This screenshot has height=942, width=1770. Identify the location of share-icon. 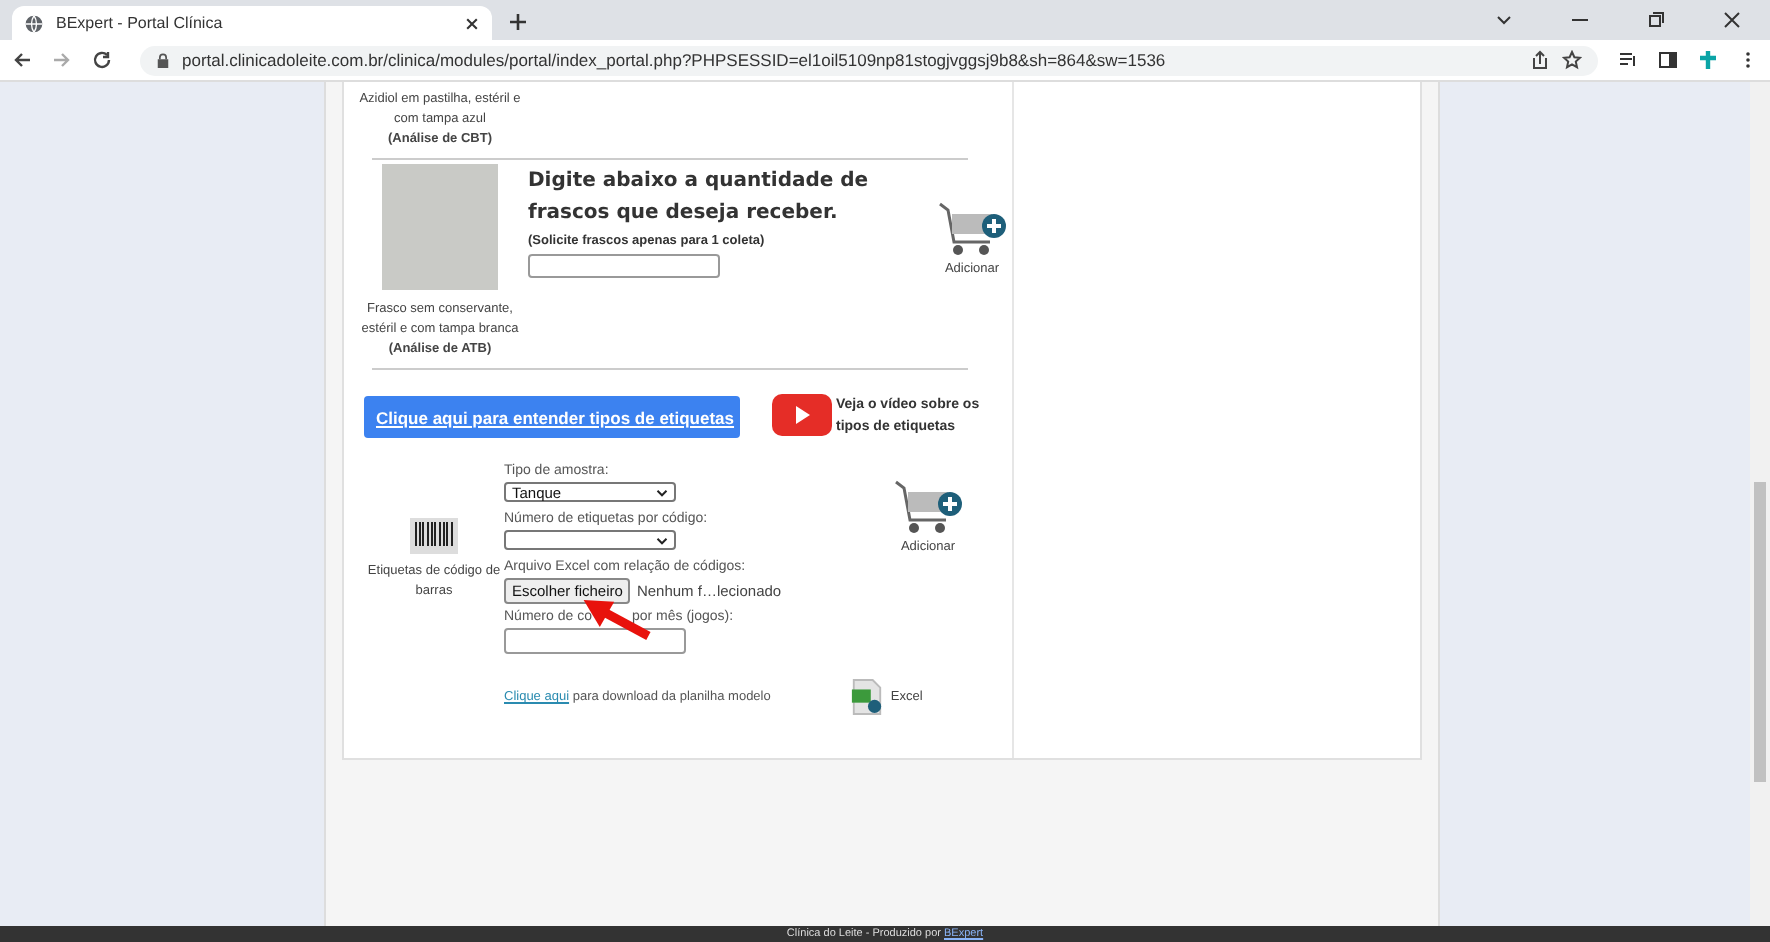
(1540, 60).